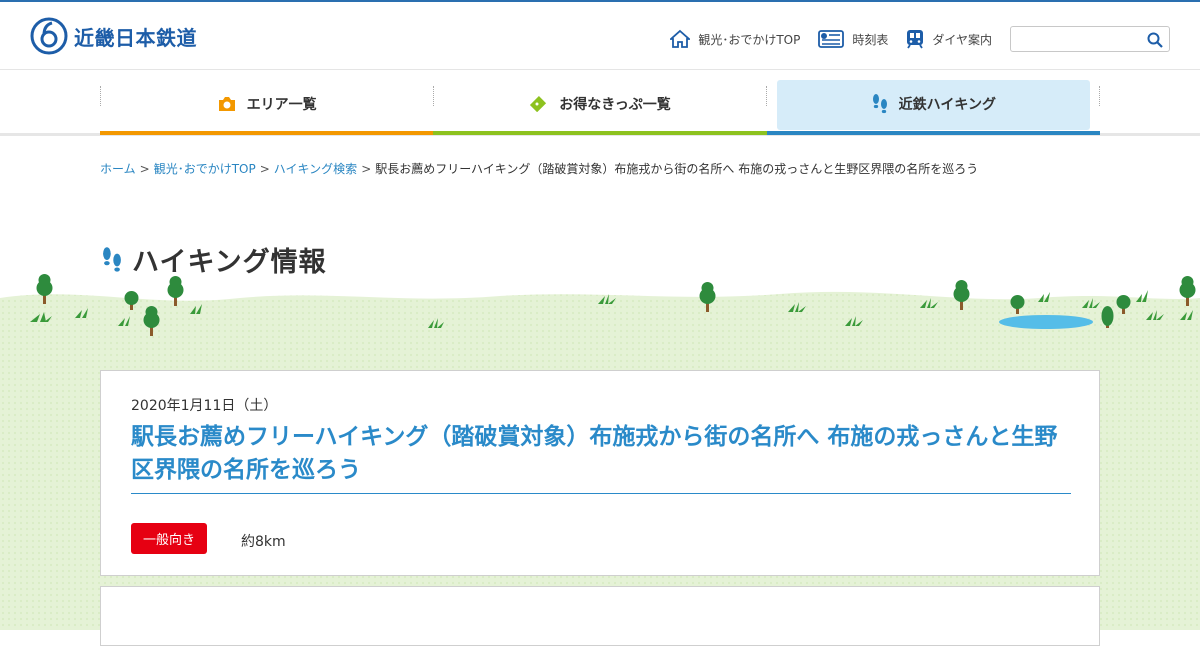 The image size is (1200, 646). Describe the element at coordinates (831, 39) in the screenshot. I see `timetable-icon` at that location.